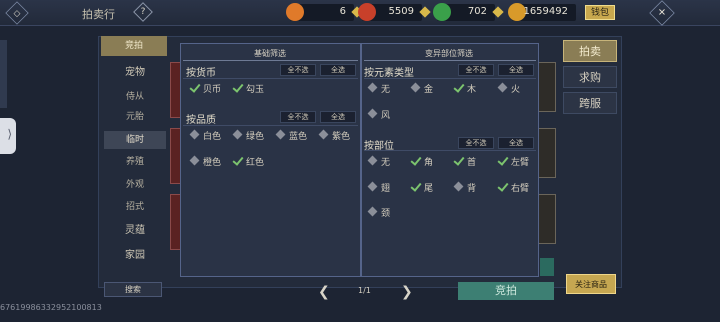 Image resolution: width=720 pixels, height=322 pixels. What do you see at coordinates (590, 77) in the screenshot?
I see `tab-buy-request: 求购` at bounding box center [590, 77].